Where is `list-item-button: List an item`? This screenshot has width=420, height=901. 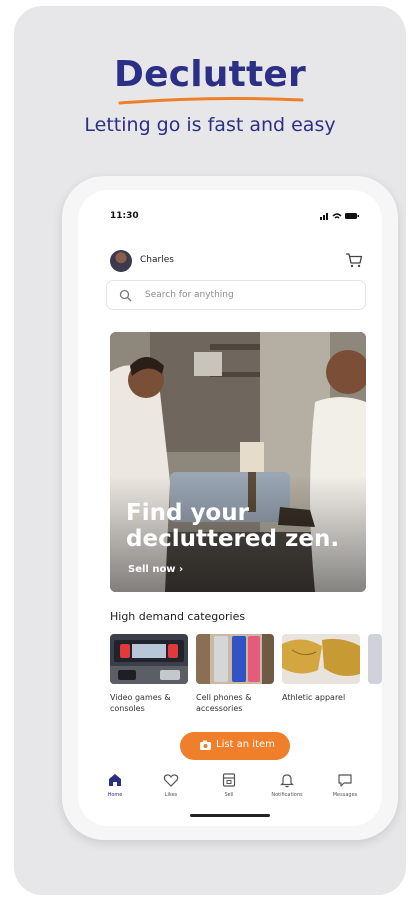 list-item-button: List an item is located at coordinates (235, 746).